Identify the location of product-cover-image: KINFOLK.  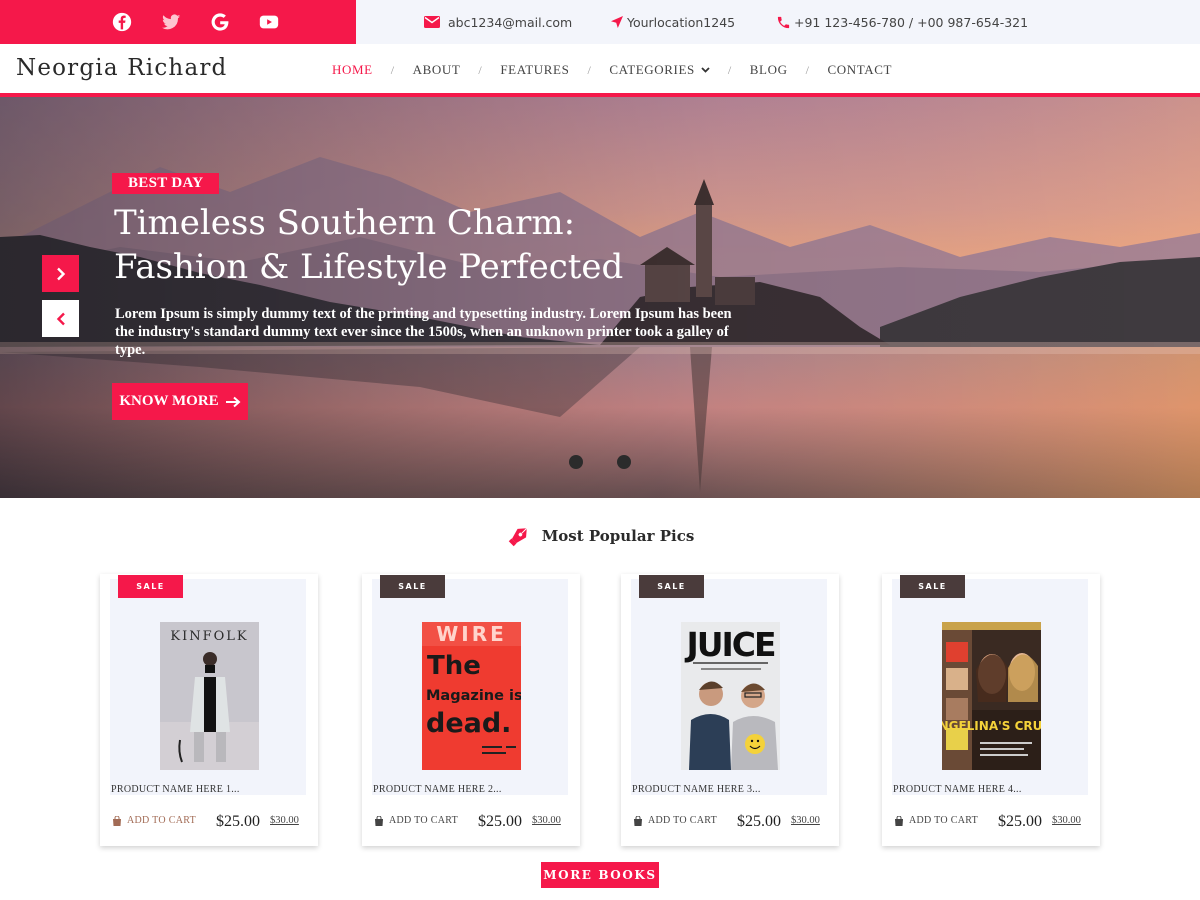
(209, 696).